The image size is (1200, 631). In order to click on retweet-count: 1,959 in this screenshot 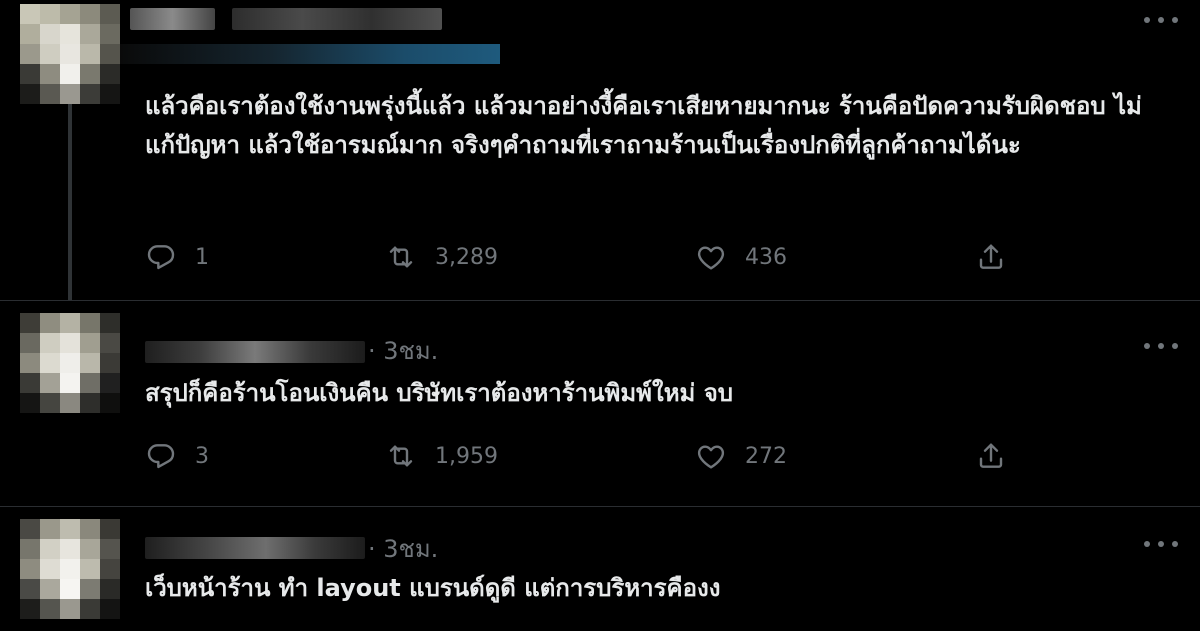, I will do `click(466, 456)`.